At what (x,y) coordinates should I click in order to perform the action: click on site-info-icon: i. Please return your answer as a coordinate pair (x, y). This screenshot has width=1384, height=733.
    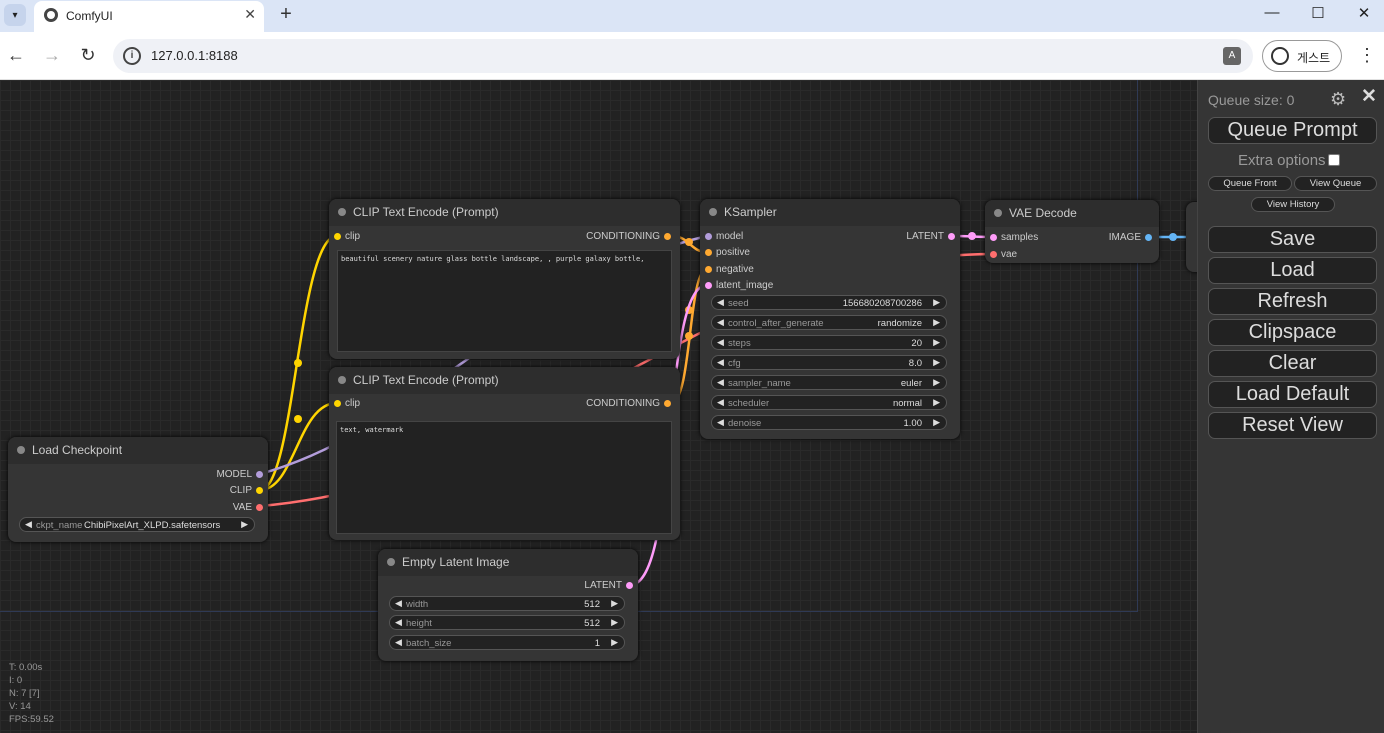
    Looking at the image, I should click on (132, 56).